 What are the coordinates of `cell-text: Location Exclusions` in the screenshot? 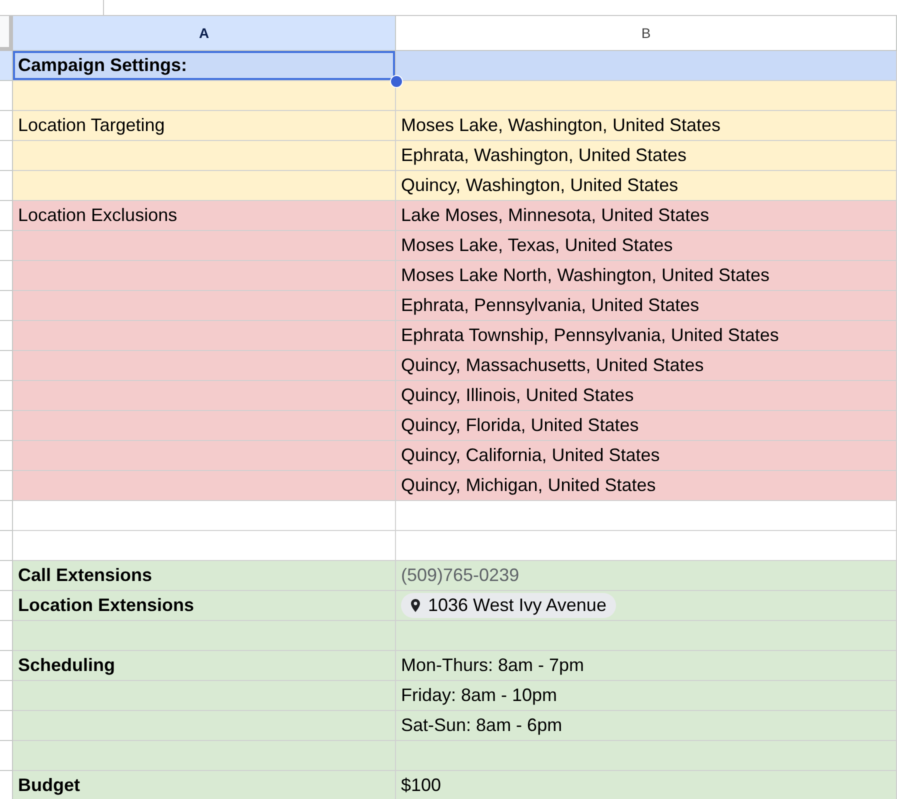 It's located at (98, 215).